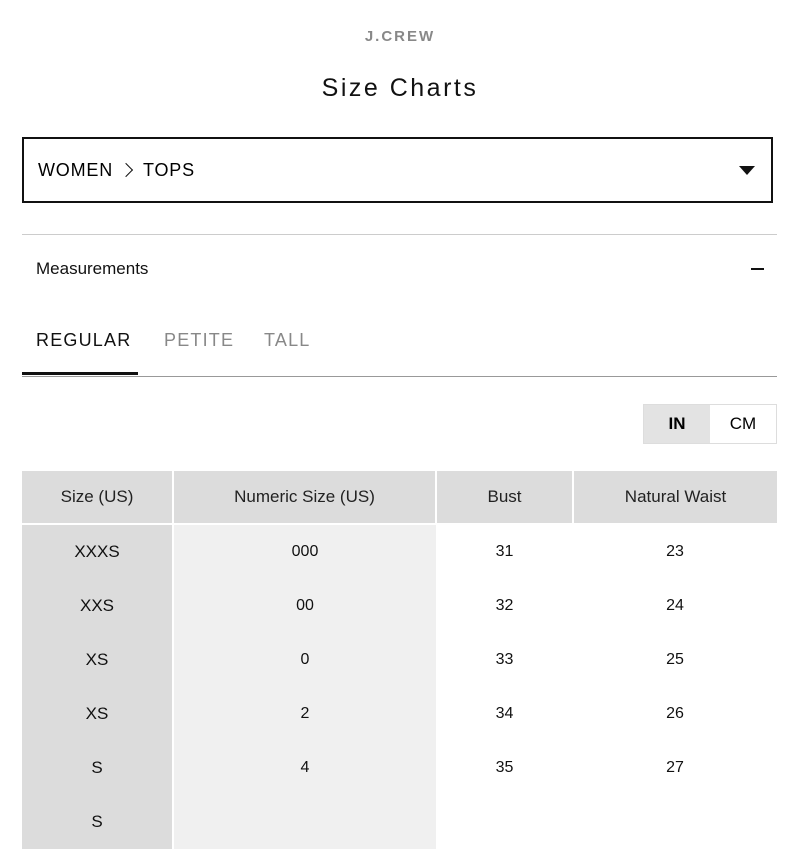 This screenshot has width=800, height=849. What do you see at coordinates (677, 424) in the screenshot?
I see `unit-in-button: IN` at bounding box center [677, 424].